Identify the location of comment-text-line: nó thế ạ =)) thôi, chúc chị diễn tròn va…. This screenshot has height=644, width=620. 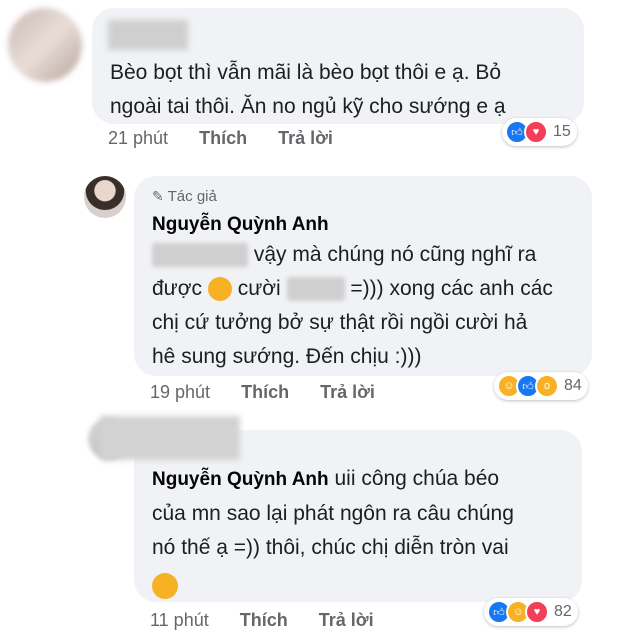
(330, 547).